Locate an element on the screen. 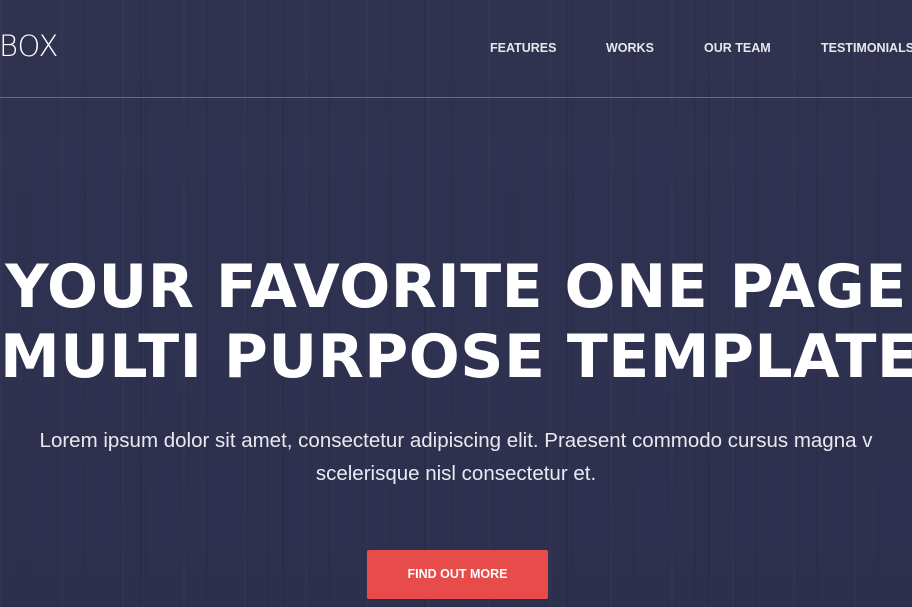  find-out-more-button: FIND OUT MORE is located at coordinates (457, 574).